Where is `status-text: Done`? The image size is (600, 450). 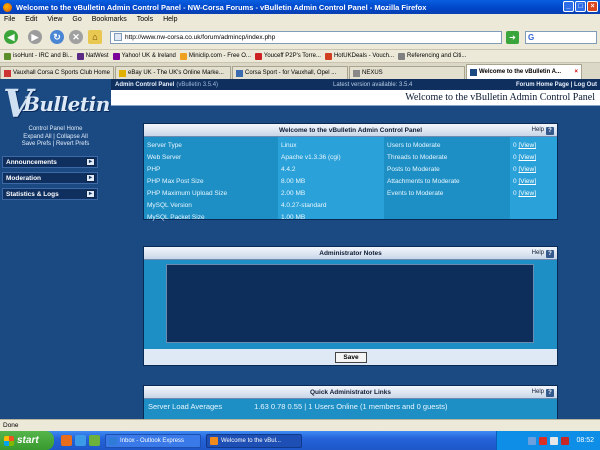 status-text: Done is located at coordinates (11, 425).